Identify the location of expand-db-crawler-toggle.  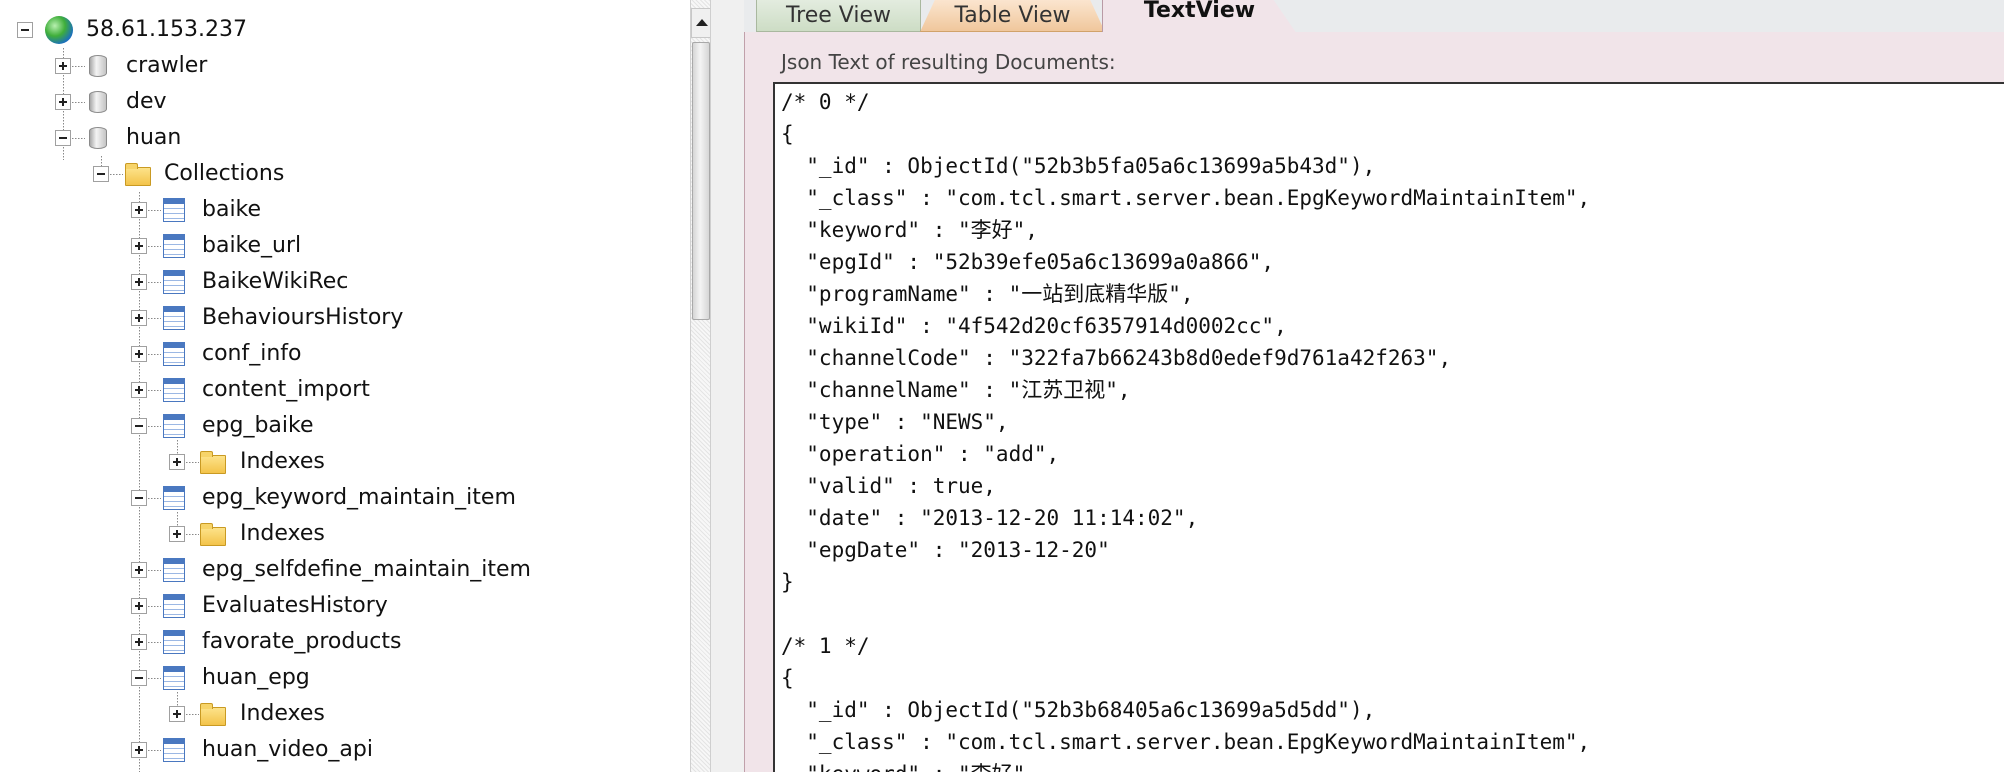
(63, 66).